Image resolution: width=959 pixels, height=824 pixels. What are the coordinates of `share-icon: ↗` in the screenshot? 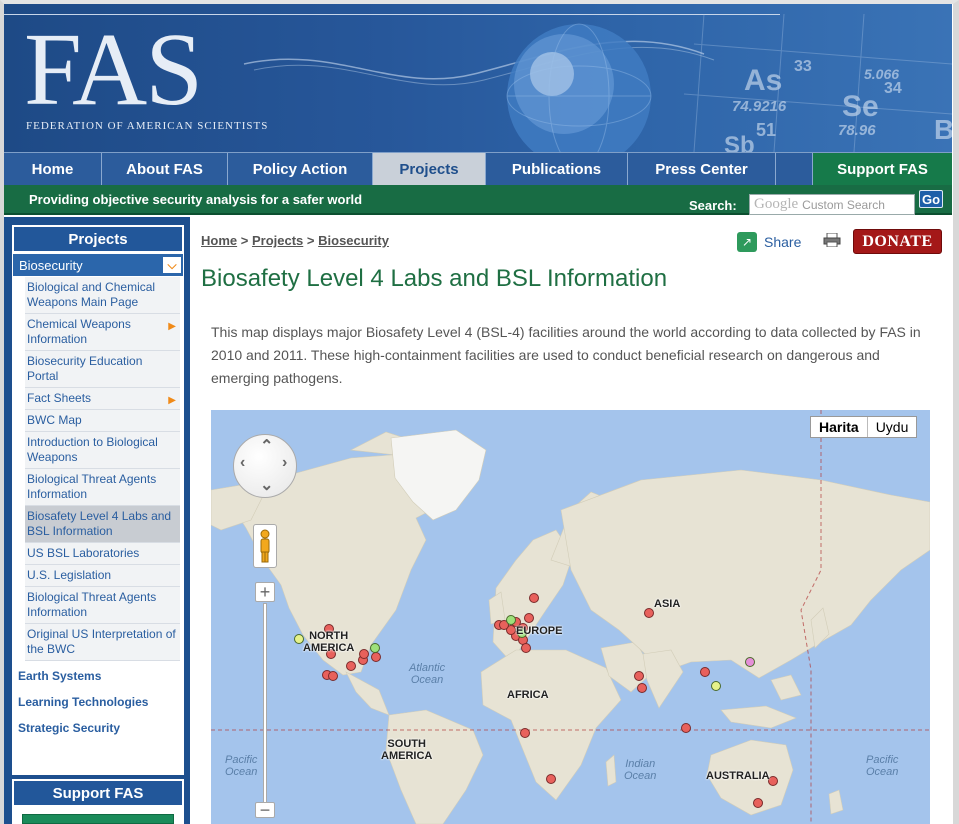 It's located at (747, 242).